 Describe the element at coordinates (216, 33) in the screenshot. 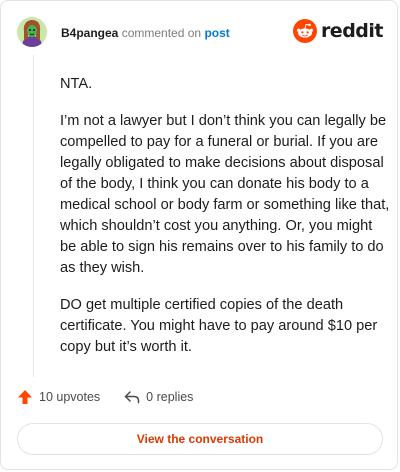

I see `post-link: post` at that location.